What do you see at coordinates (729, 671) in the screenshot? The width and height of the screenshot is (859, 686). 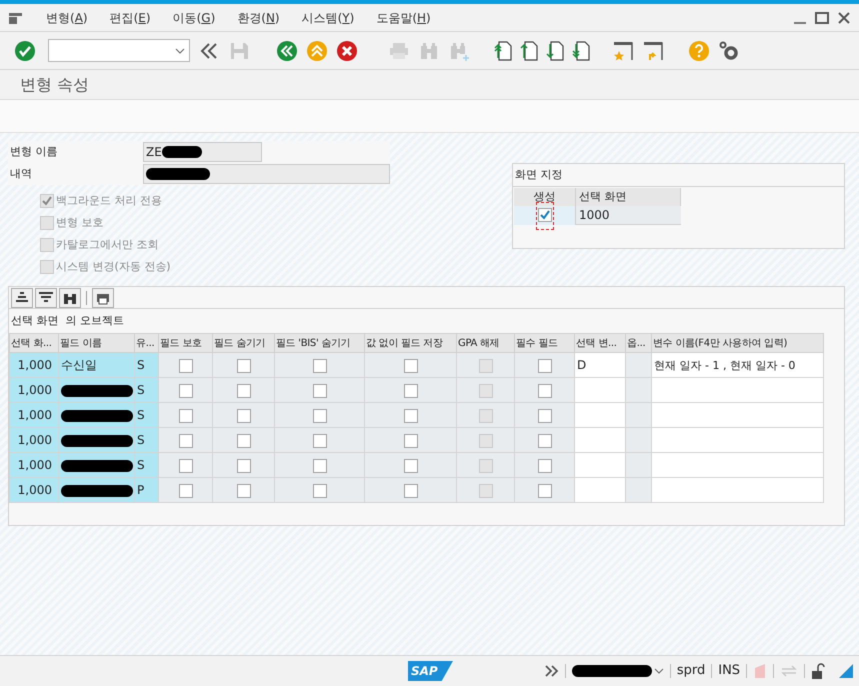 I see `insert-mode-label: INS` at bounding box center [729, 671].